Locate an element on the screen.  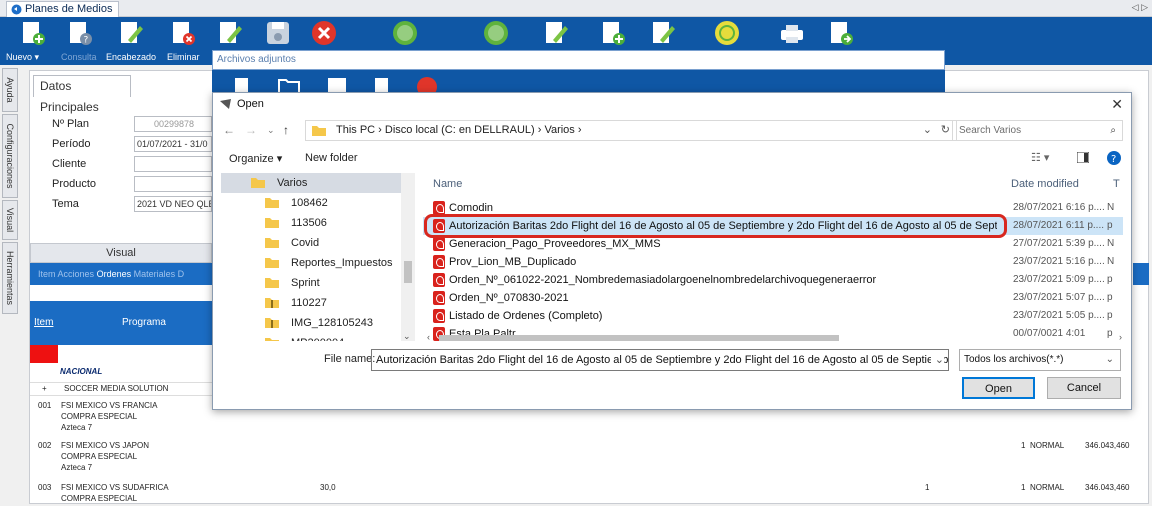
grid-col-item: Item is located at coordinates (43, 322).